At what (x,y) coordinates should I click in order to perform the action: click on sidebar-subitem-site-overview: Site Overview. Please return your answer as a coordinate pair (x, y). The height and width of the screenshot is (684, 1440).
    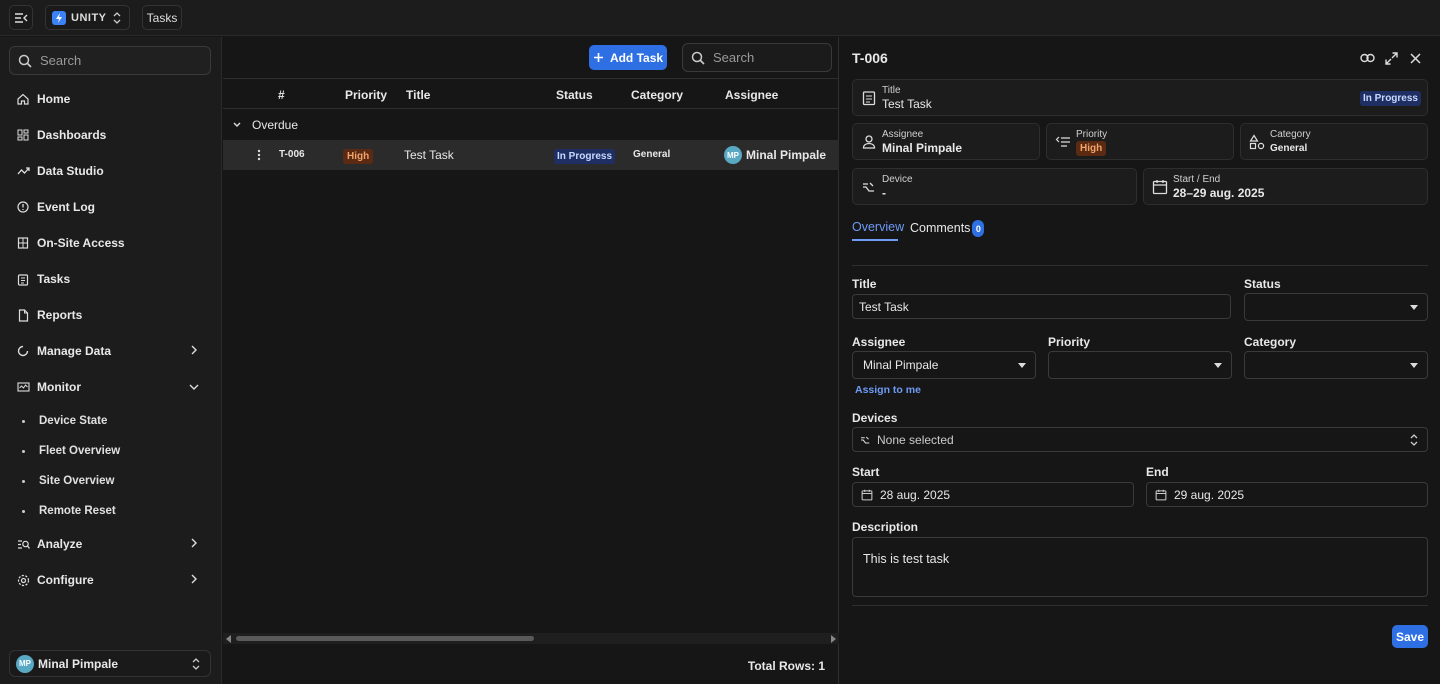
    Looking at the image, I should click on (68, 481).